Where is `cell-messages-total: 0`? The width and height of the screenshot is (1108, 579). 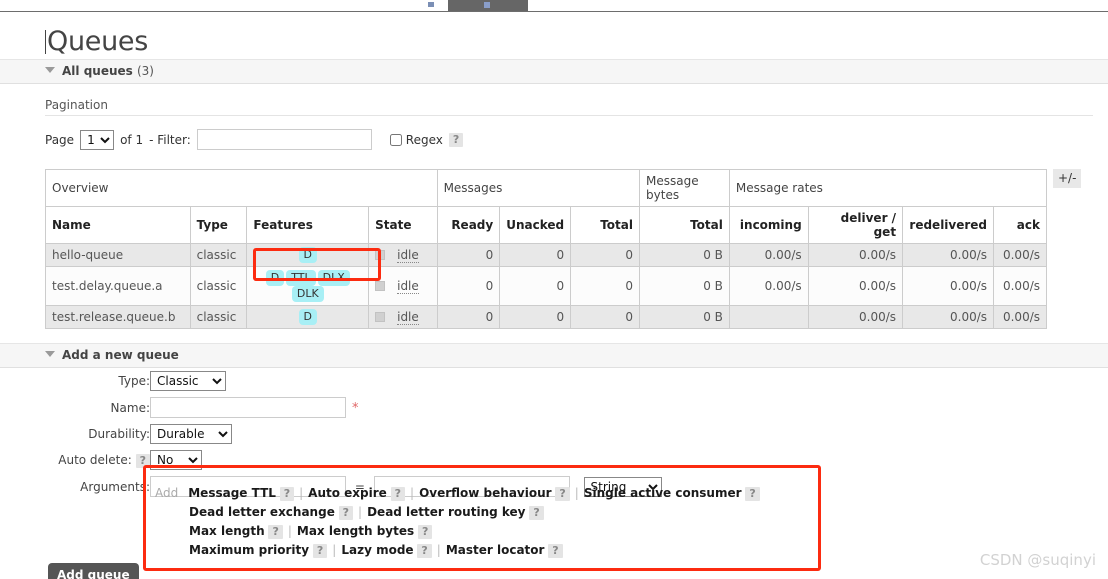 cell-messages-total: 0 is located at coordinates (605, 286).